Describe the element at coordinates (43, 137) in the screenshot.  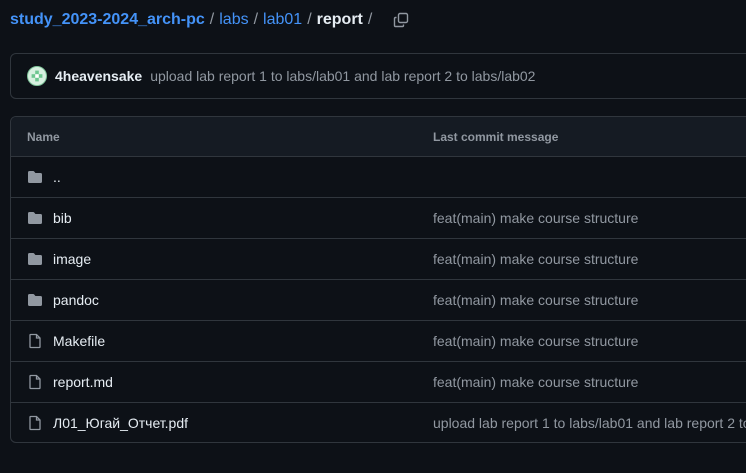
I see `column-header-name: Name` at that location.